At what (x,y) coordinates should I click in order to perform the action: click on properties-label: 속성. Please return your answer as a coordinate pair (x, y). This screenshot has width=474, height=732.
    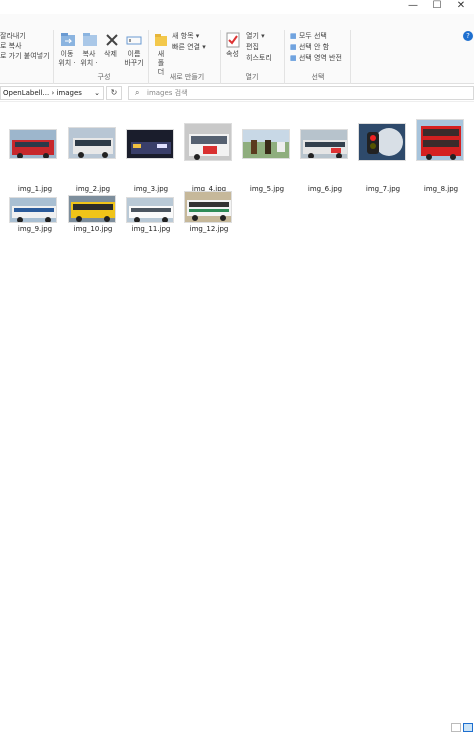
    Looking at the image, I should click on (232, 54).